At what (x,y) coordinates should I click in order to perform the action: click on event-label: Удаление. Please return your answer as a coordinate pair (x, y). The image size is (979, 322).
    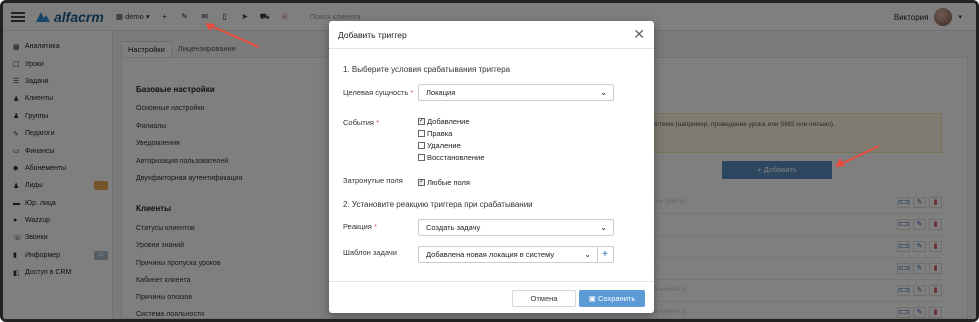
    Looking at the image, I should click on (444, 145).